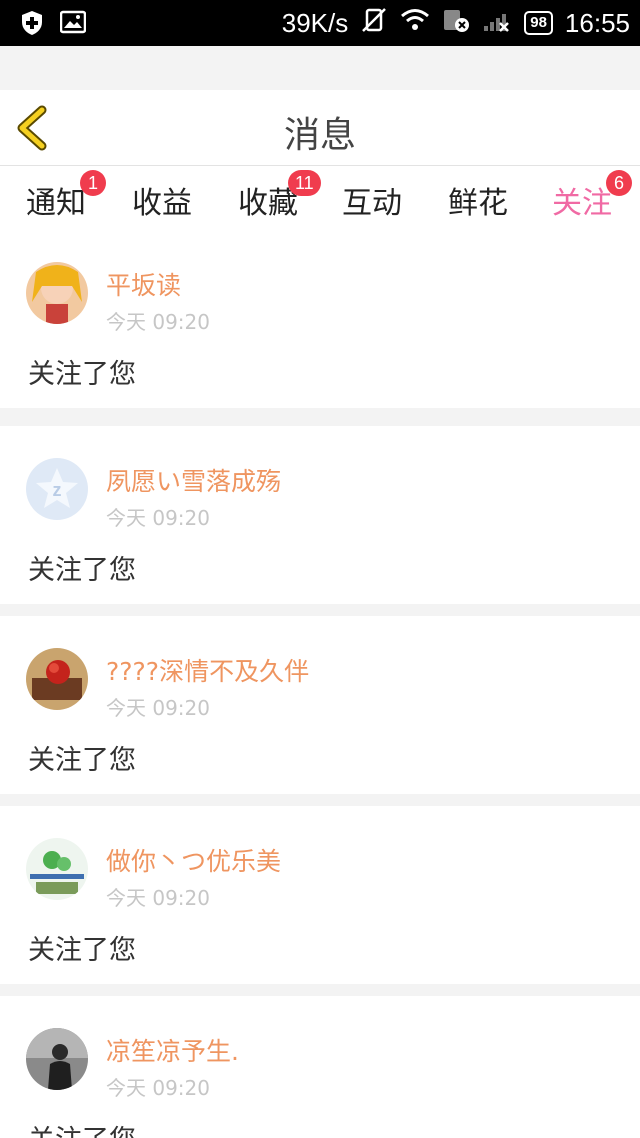 The height and width of the screenshot is (1138, 640). I want to click on tab-label: 通知, so click(56, 203).